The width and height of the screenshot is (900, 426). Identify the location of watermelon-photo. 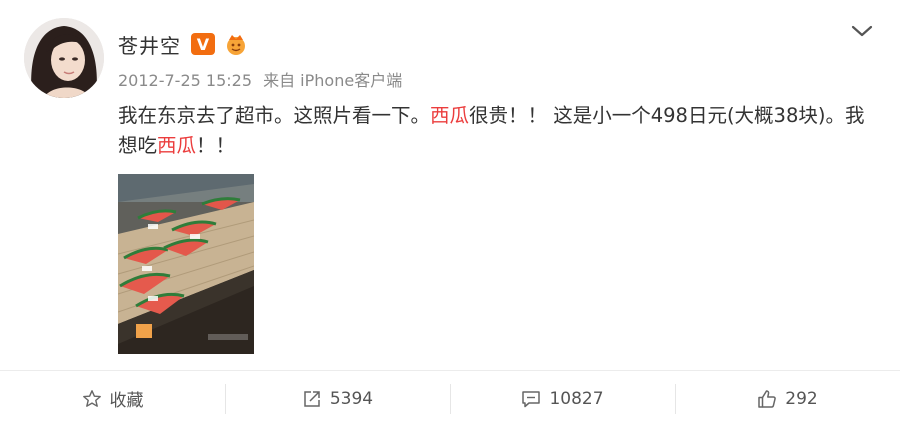
(186, 264).